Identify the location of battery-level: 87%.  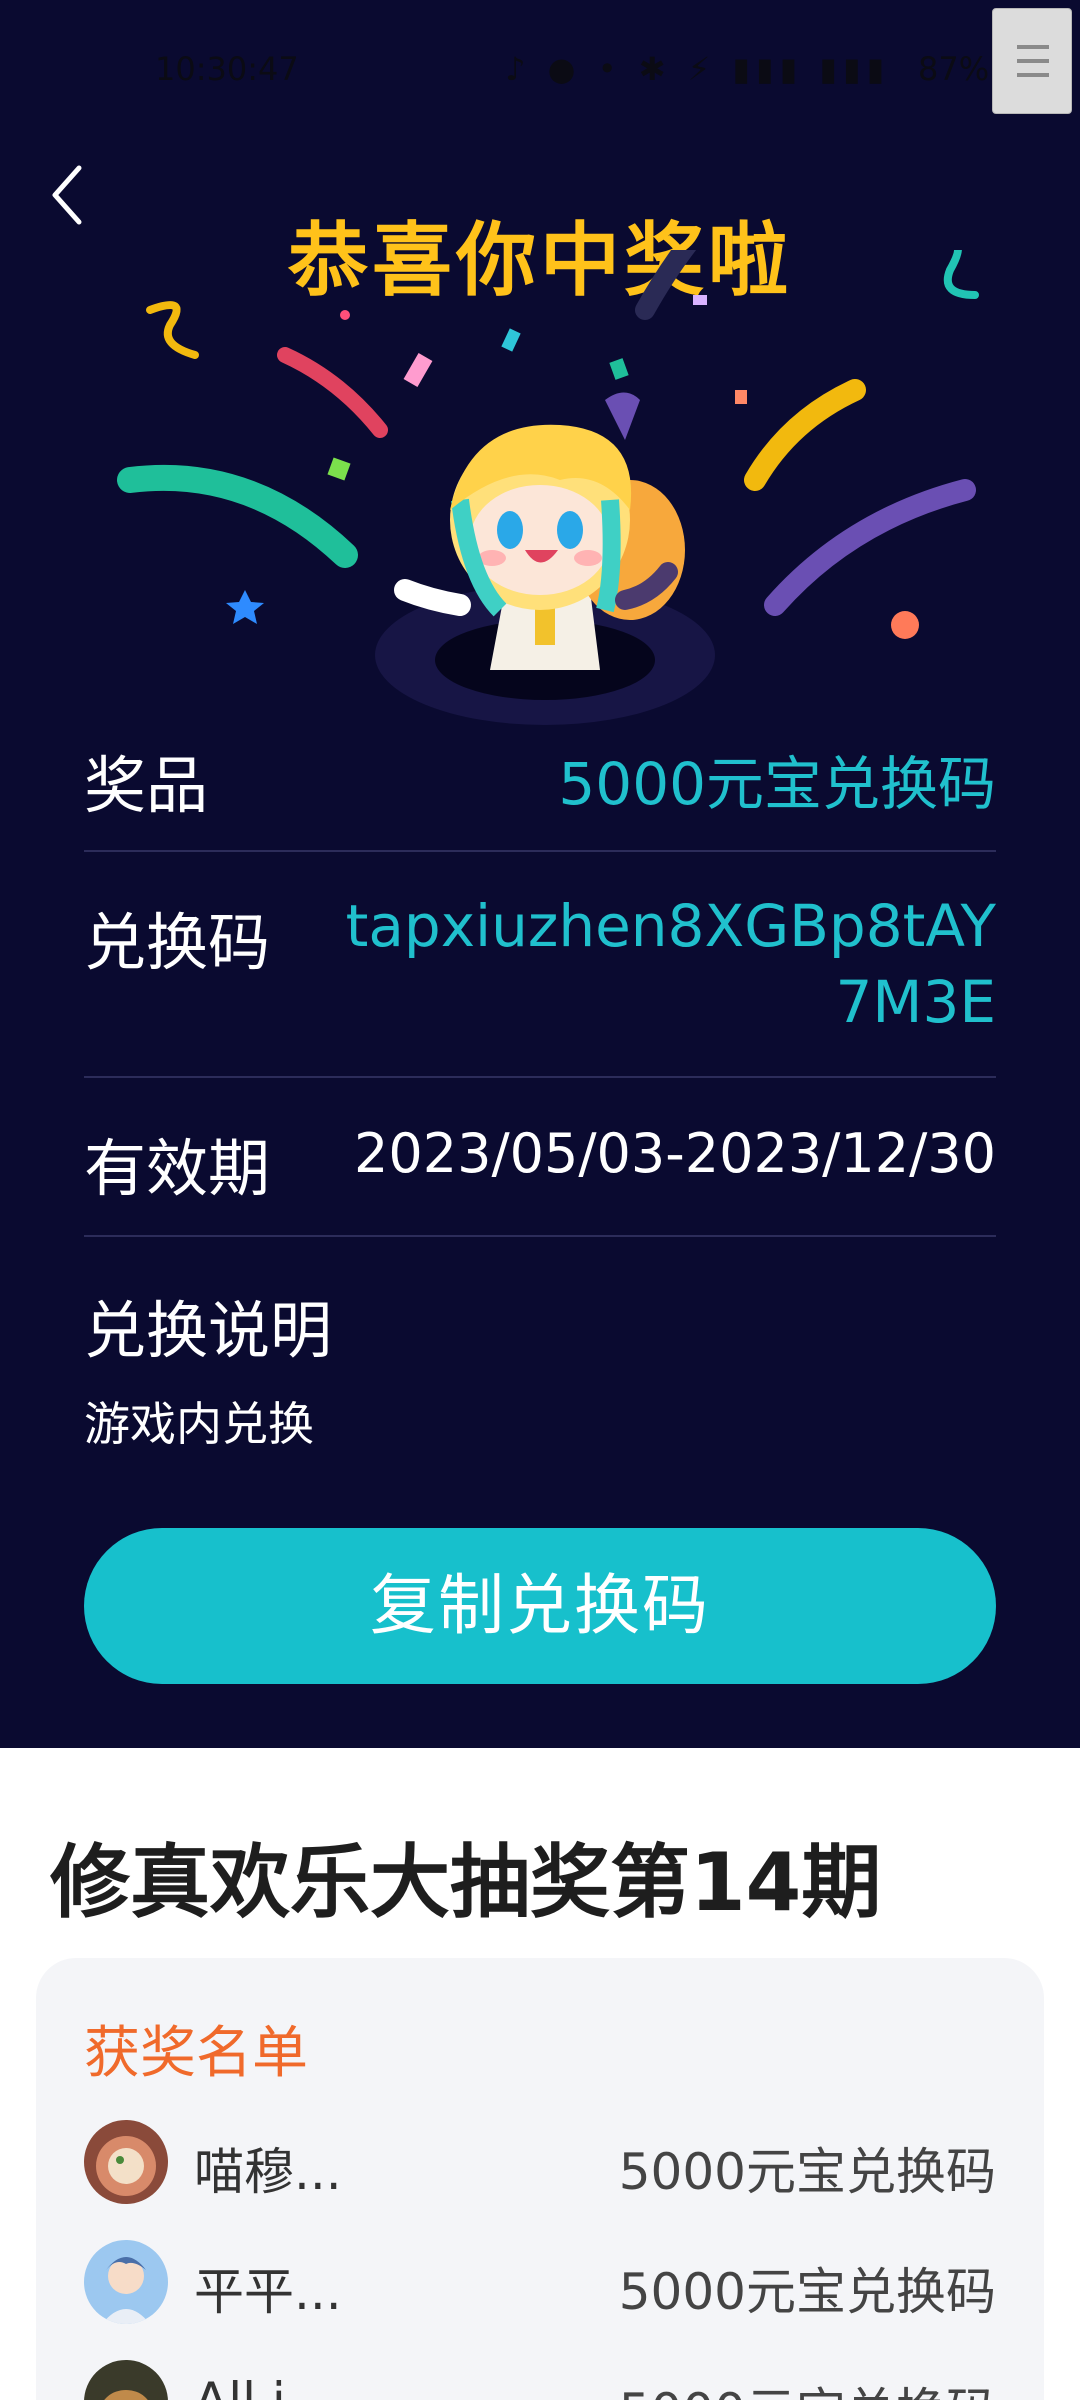
(954, 69).